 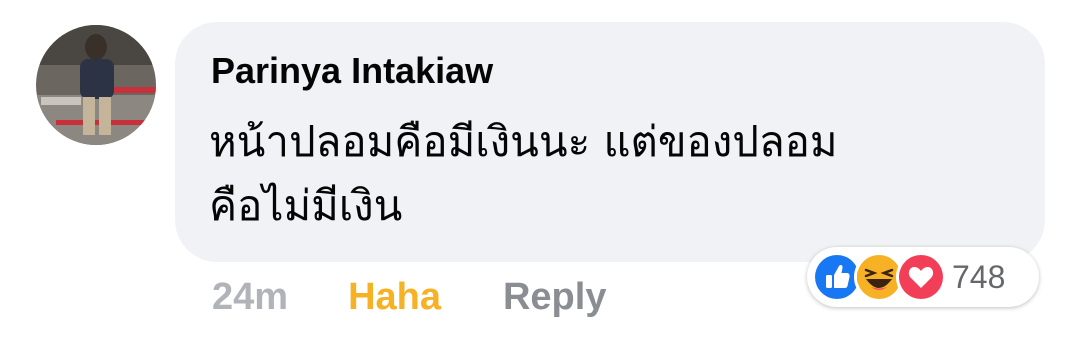 What do you see at coordinates (554, 297) in the screenshot?
I see `reply-button: Reply` at bounding box center [554, 297].